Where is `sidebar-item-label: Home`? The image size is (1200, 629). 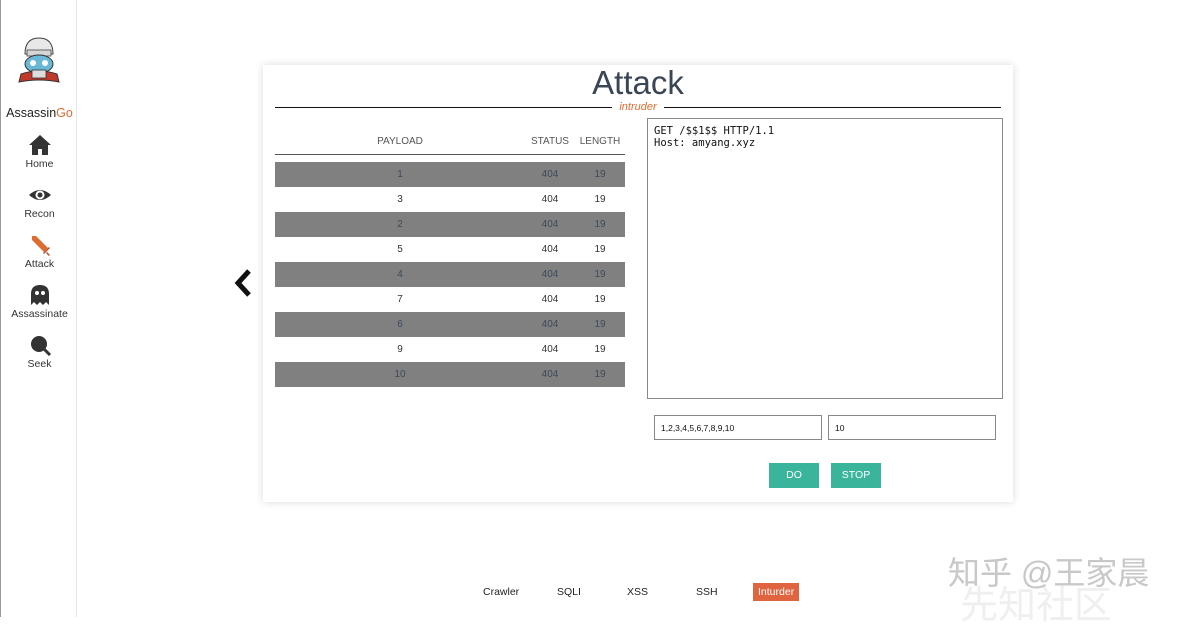 sidebar-item-label: Home is located at coordinates (39, 164).